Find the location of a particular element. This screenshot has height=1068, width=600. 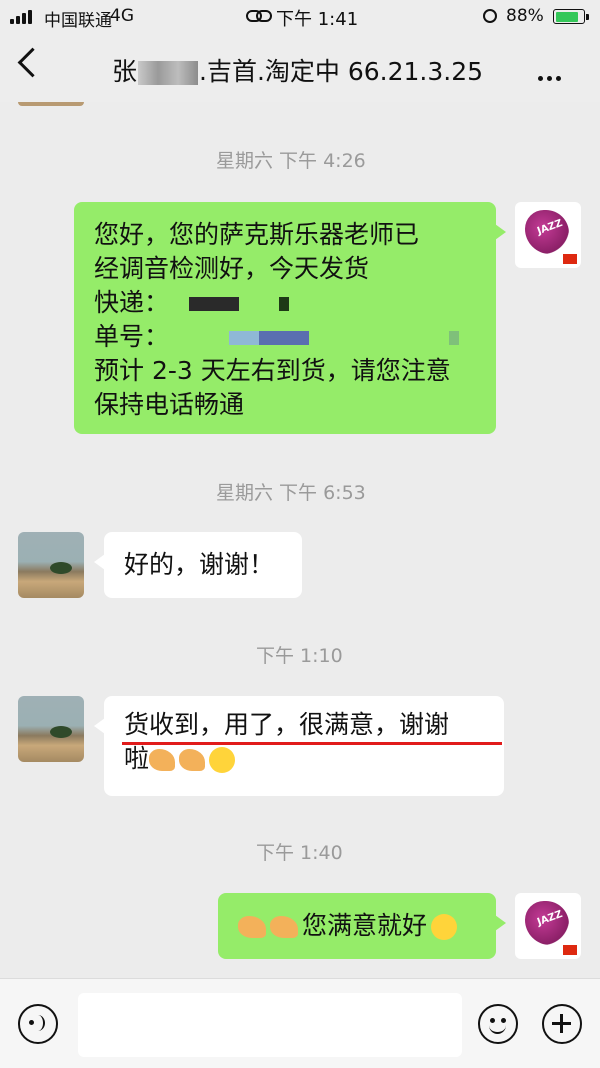

carrier-name: 中国联通 is located at coordinates (78, 21).